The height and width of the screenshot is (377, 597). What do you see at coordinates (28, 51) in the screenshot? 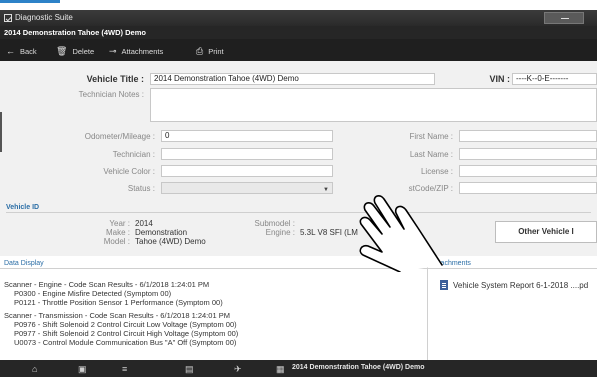
I see `back-label: Back` at bounding box center [28, 51].